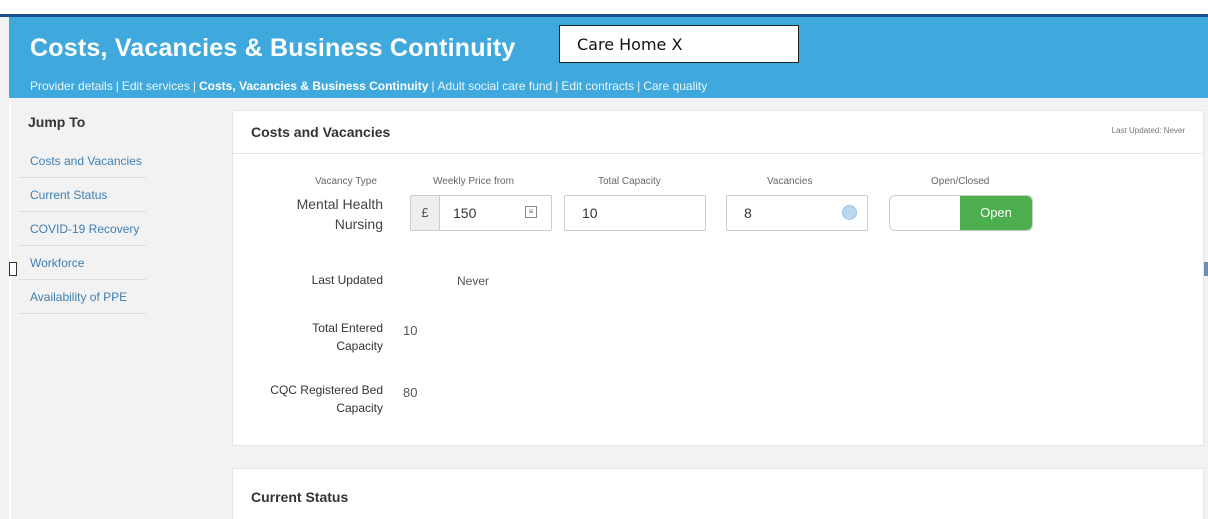  What do you see at coordinates (996, 213) in the screenshot?
I see `open-toggle-label: Open` at bounding box center [996, 213].